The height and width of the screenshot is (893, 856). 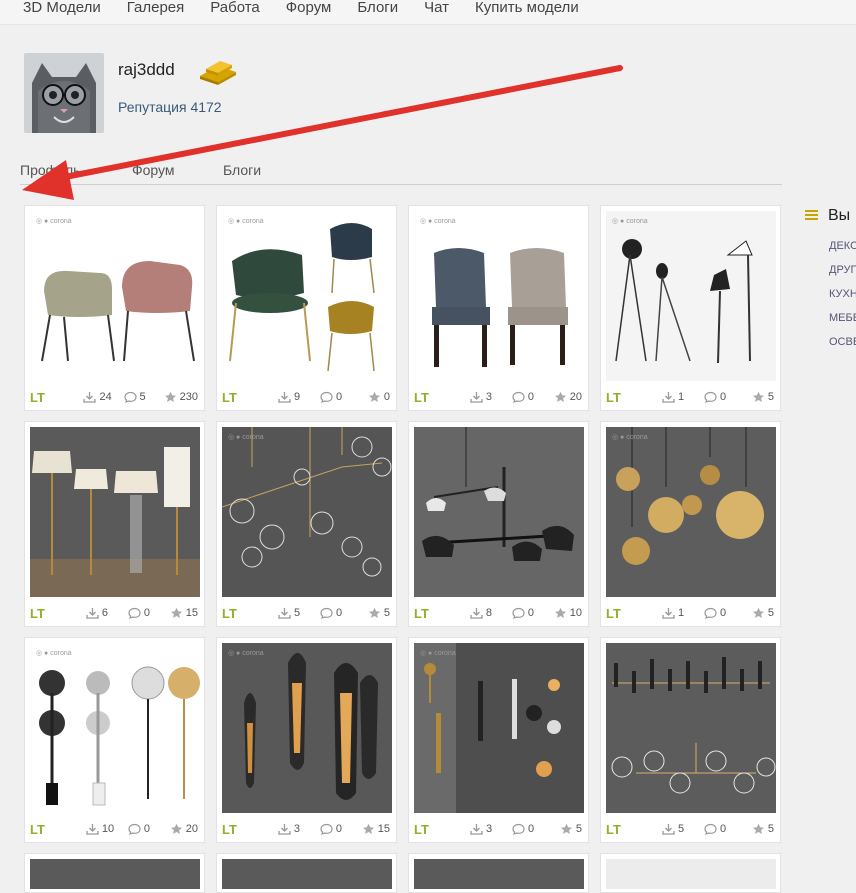 I want to click on download-count-value: 9, so click(x=297, y=397).